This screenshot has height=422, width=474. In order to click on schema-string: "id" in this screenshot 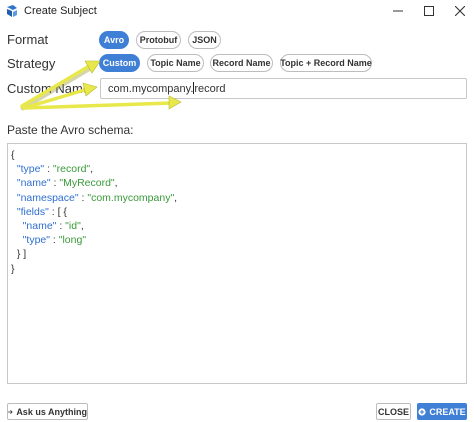, I will do `click(73, 226)`.